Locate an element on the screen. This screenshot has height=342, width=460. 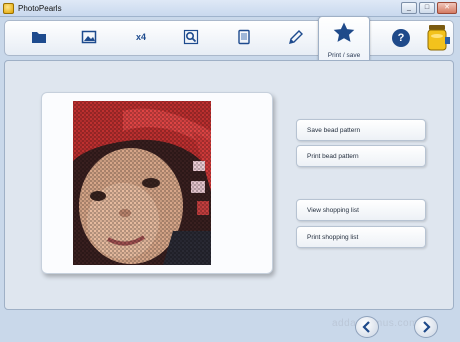
arrow-left-icon is located at coordinates (366, 327).